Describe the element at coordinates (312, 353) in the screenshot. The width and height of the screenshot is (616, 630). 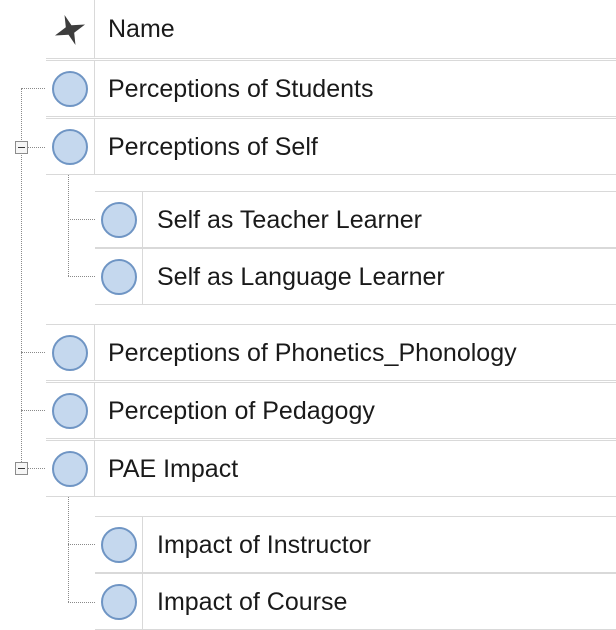
I see `node-label: Perceptions of Phonetics_Phonology` at that location.